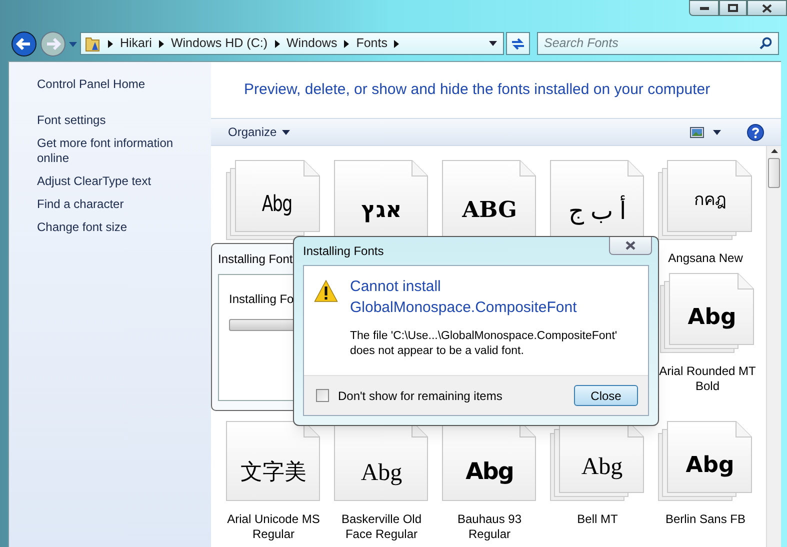 The height and width of the screenshot is (547, 787). Describe the element at coordinates (372, 43) in the screenshot. I see `breadcrumb: Fonts` at that location.